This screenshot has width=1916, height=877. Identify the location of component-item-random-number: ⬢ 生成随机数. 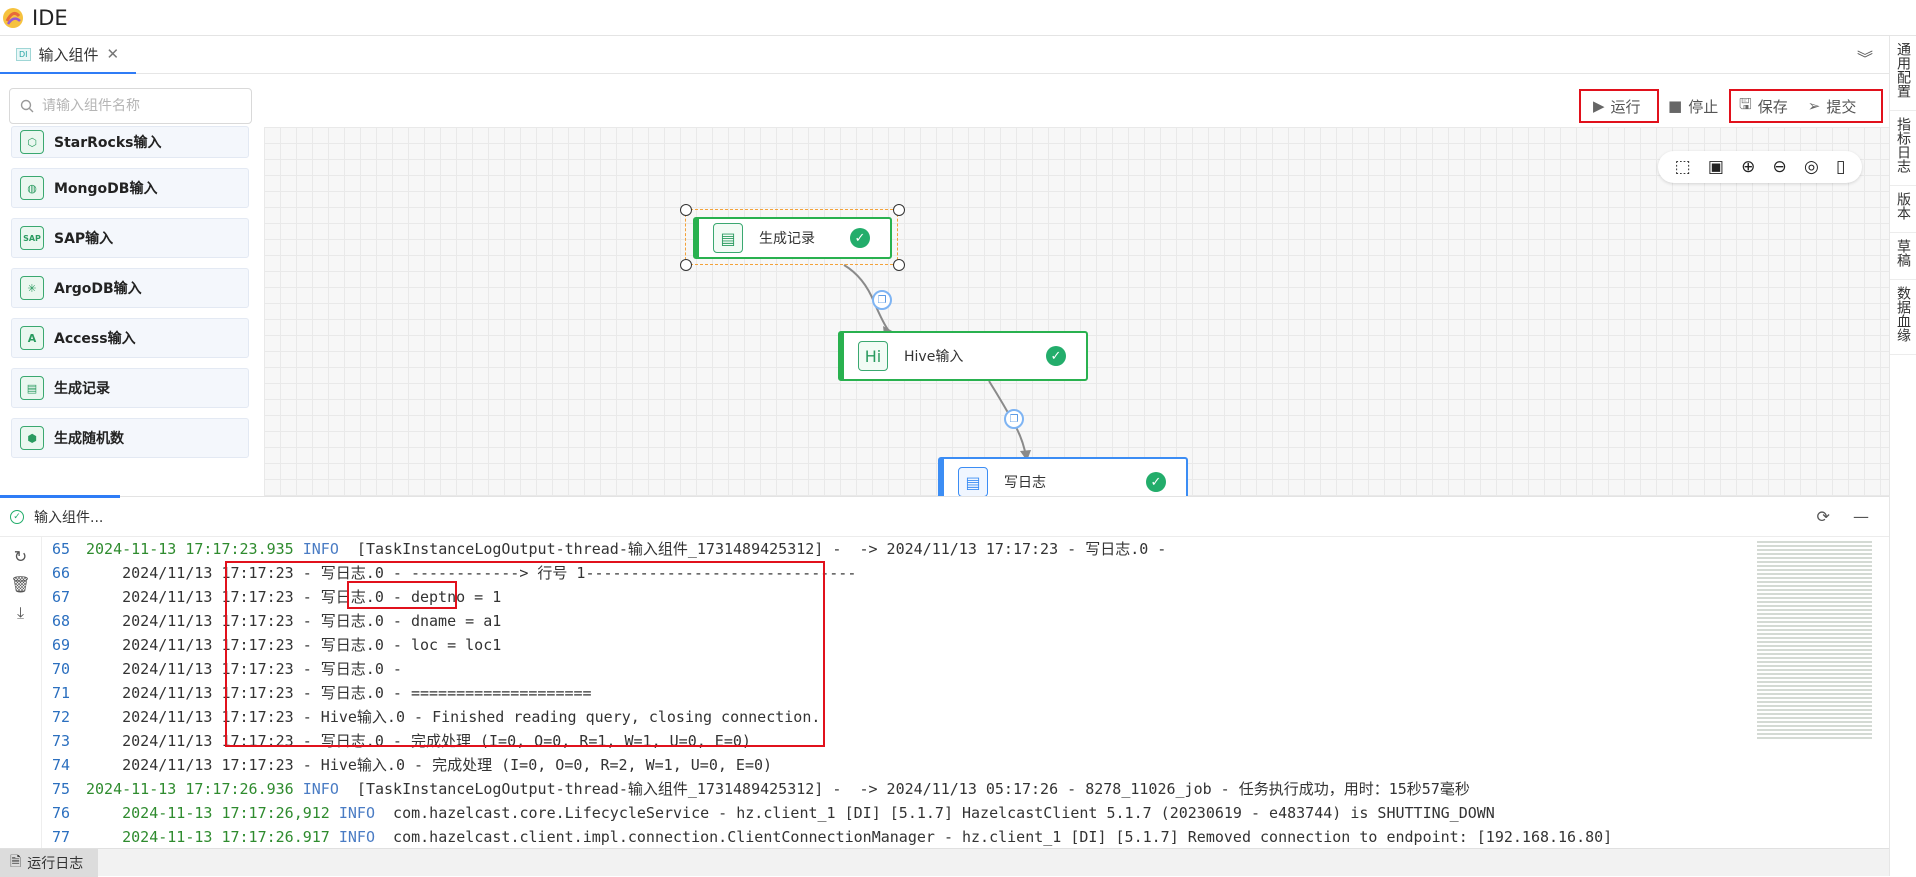
(130, 438).